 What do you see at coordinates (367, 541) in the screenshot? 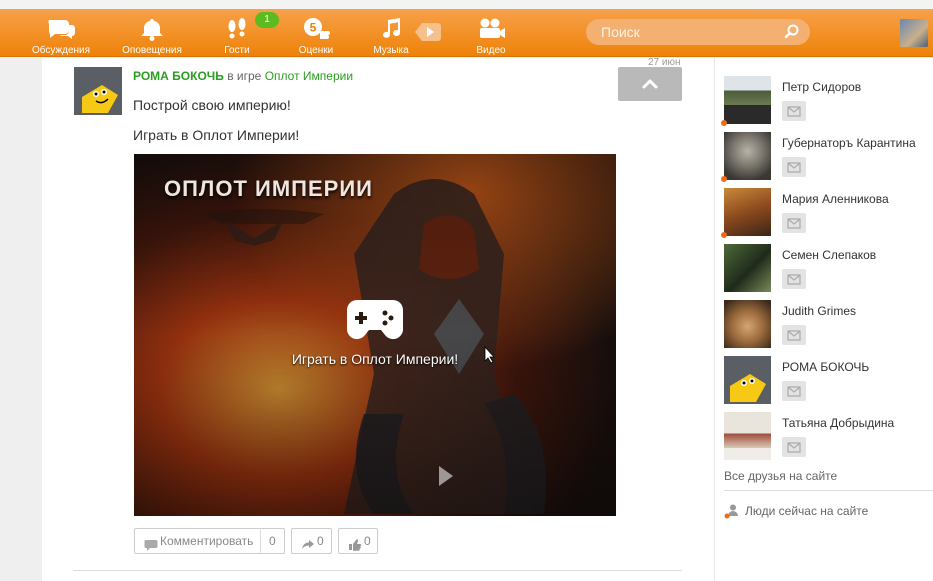
I see `like-count: 0` at bounding box center [367, 541].